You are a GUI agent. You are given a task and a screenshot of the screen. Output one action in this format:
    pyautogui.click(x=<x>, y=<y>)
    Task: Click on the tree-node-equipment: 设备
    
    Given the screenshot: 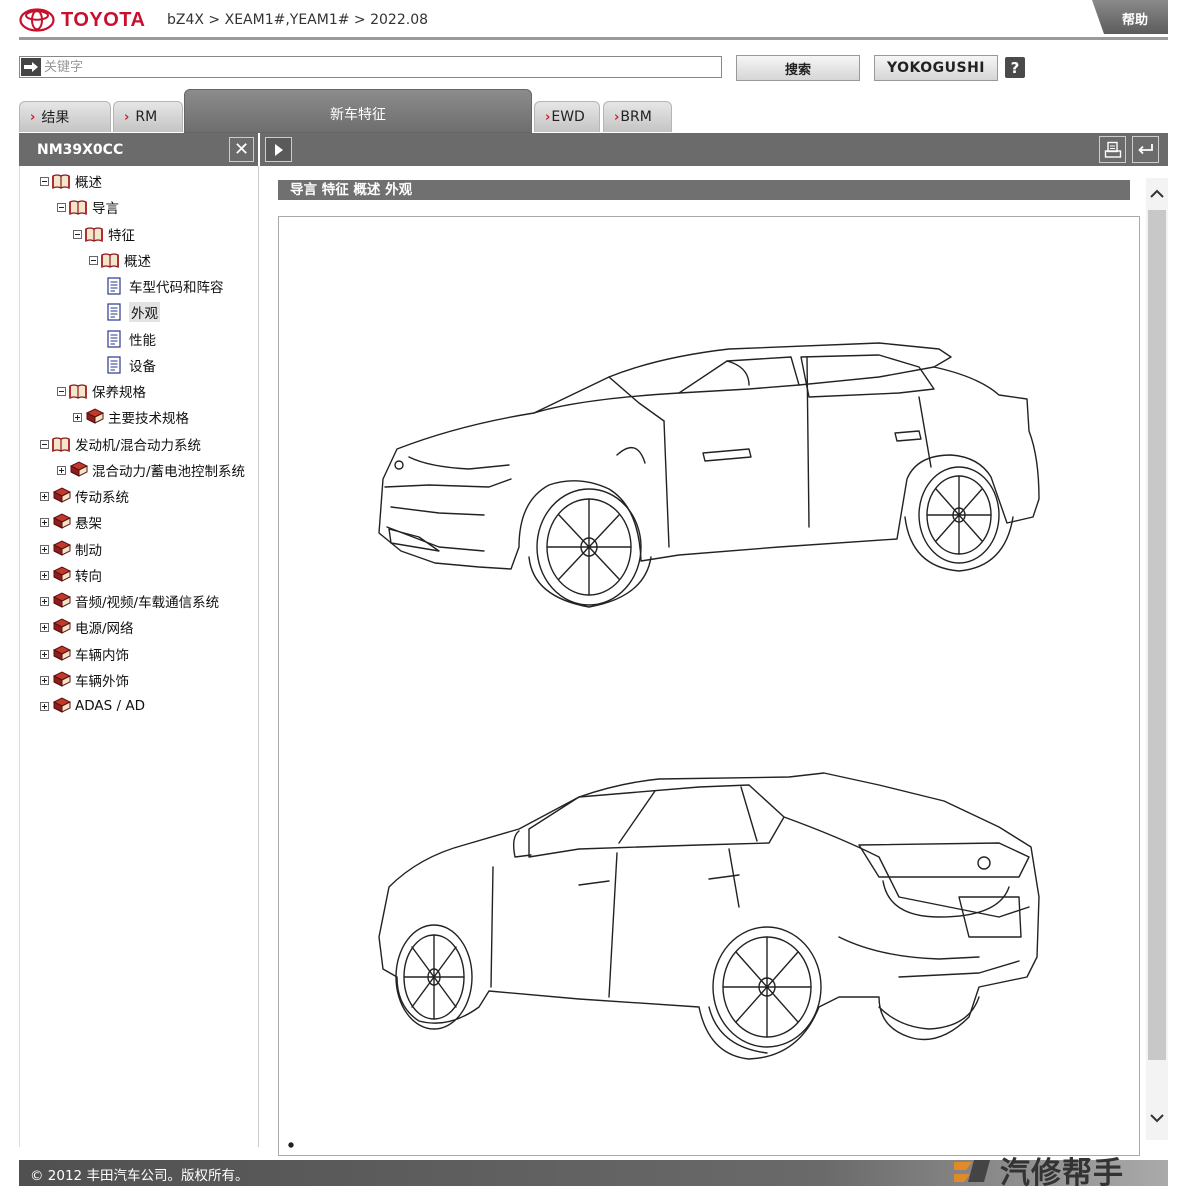 What is the action you would take?
    pyautogui.click(x=131, y=365)
    